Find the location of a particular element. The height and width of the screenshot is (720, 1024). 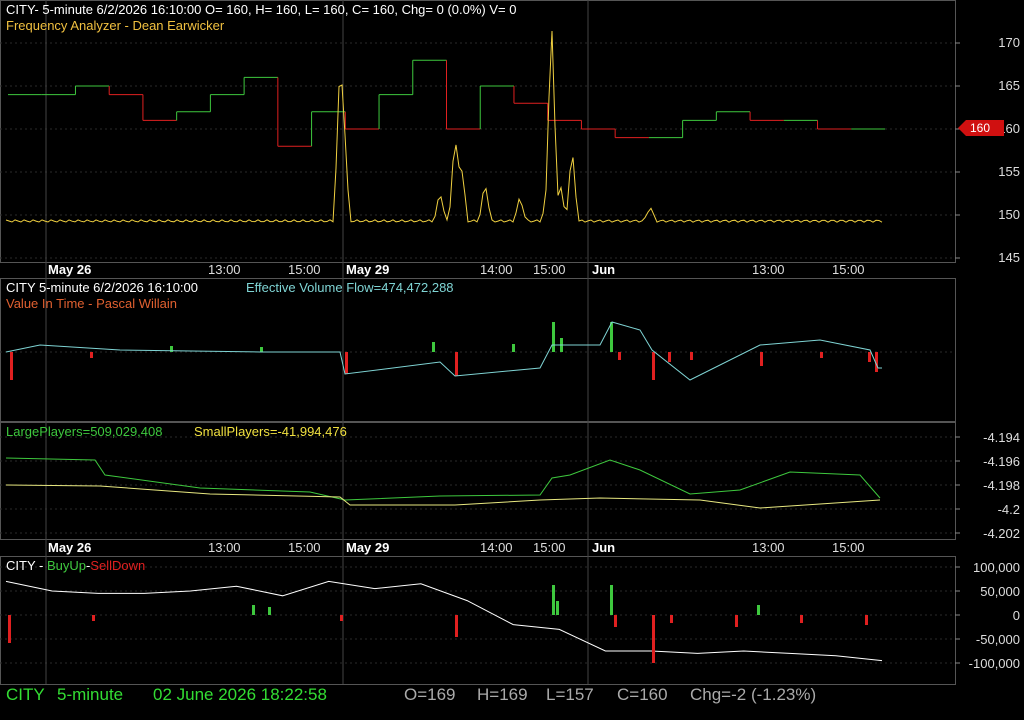

panel2-header: CITY 5-minute 6/2/2026 16:10:00 is located at coordinates (102, 287).